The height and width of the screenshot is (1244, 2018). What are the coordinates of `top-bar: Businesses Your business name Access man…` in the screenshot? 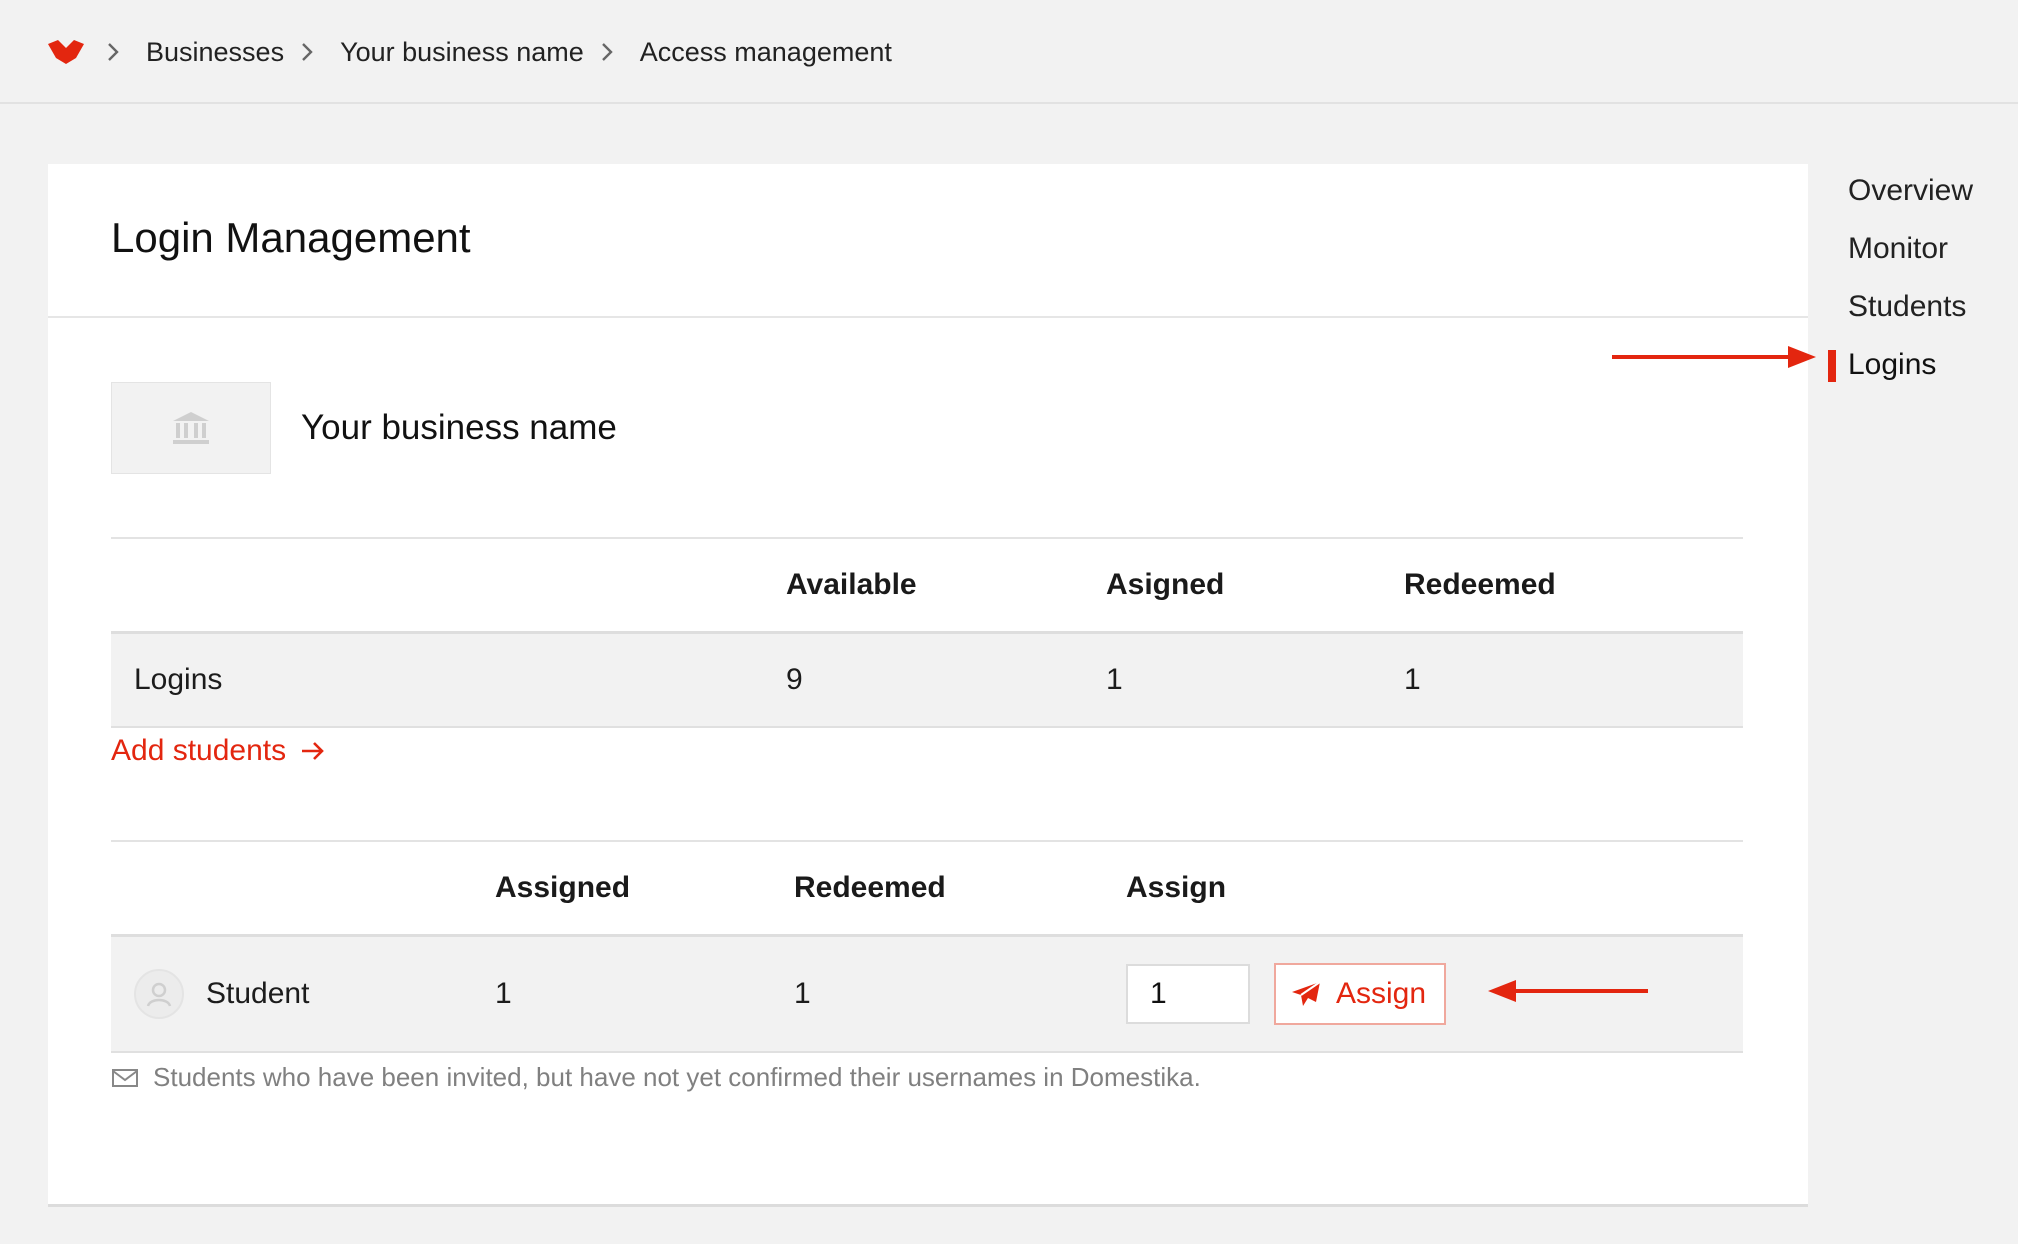 It's located at (1009, 52).